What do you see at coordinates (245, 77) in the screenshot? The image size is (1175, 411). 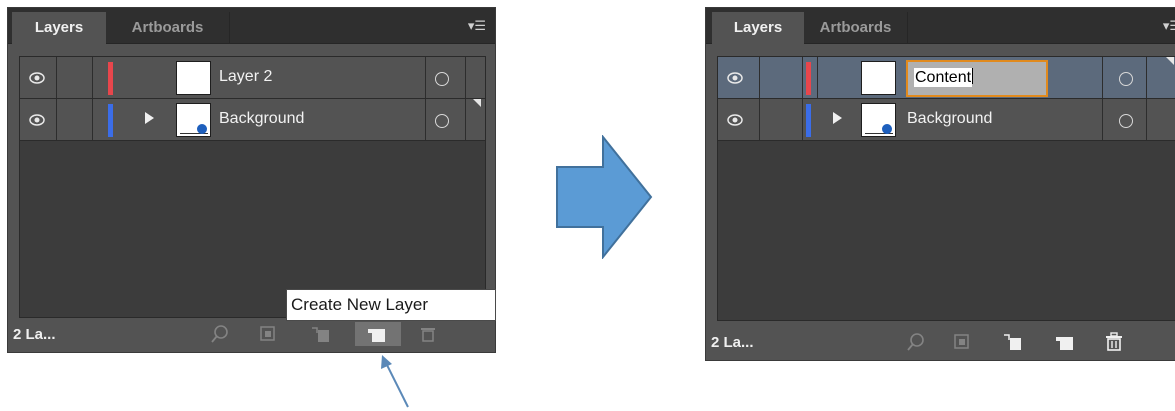 I see `layer-name: Layer 2` at bounding box center [245, 77].